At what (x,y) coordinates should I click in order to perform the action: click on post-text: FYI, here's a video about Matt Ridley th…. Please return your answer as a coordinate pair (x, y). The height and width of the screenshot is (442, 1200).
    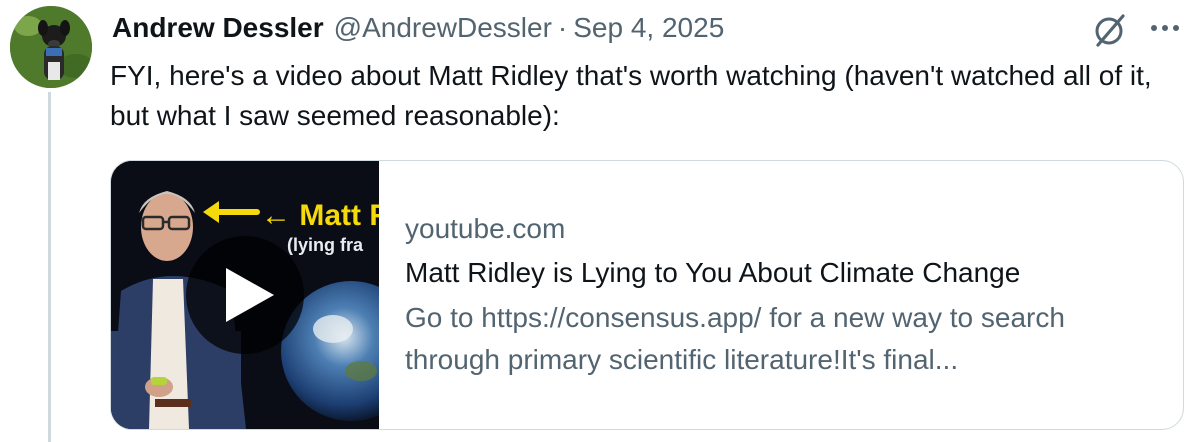
    Looking at the image, I should click on (631, 95).